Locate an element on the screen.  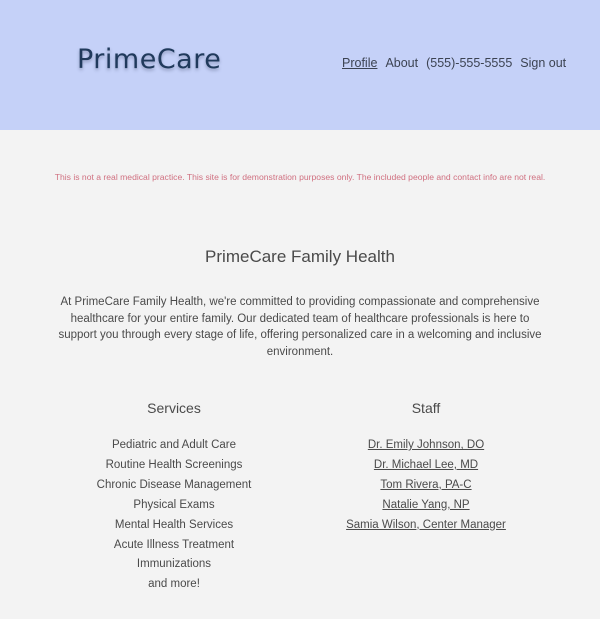
service-item: Routine Health Screenings is located at coordinates (174, 464).